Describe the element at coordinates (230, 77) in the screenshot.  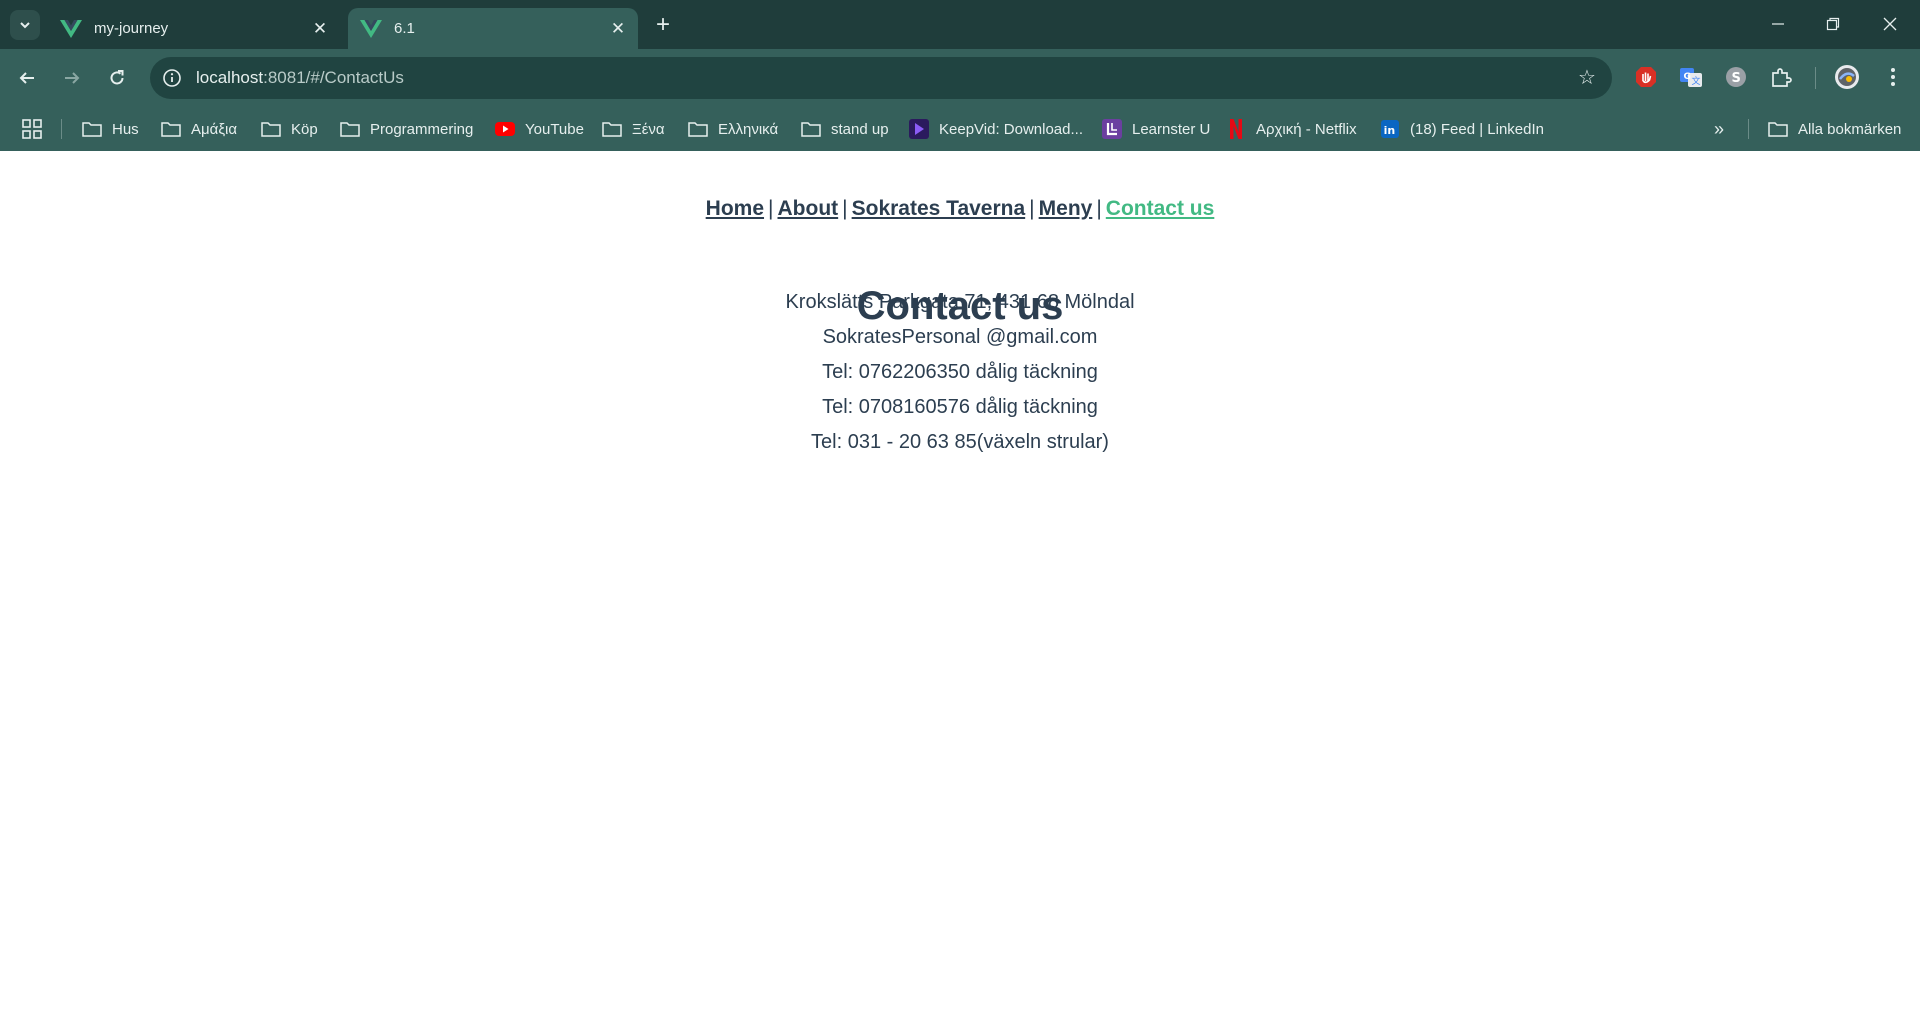
I see `url-host: localhost` at that location.